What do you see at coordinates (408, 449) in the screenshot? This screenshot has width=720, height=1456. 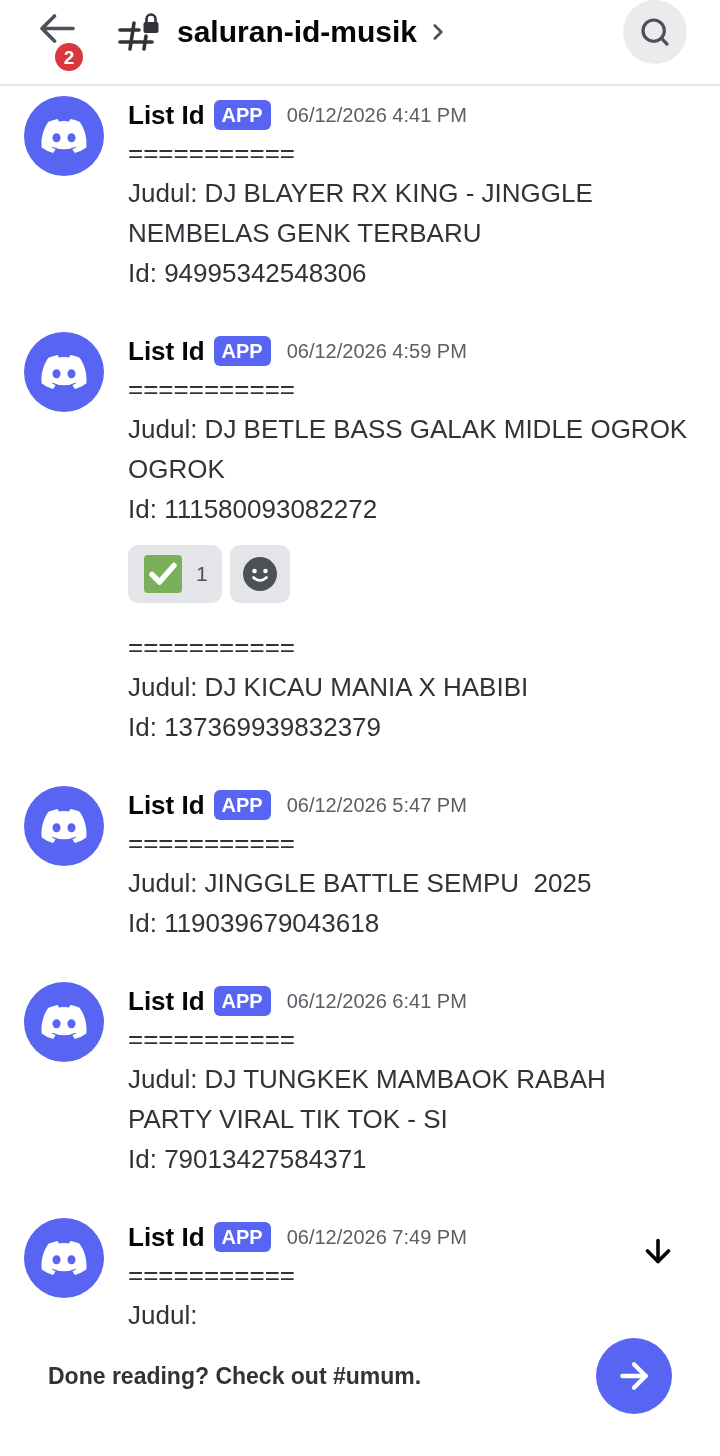 I see `message-line: Judul: DJ BETLE BASS GALAK MIDLE OGROK OGROK` at bounding box center [408, 449].